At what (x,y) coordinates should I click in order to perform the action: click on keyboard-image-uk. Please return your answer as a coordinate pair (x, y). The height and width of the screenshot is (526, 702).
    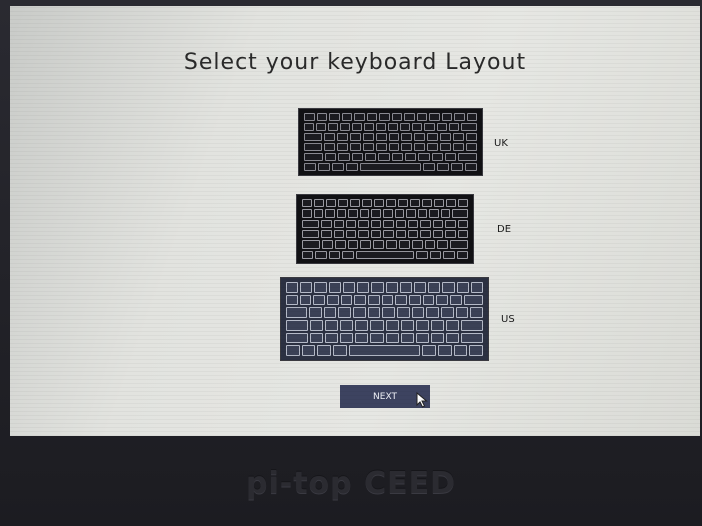
    Looking at the image, I should click on (390, 142).